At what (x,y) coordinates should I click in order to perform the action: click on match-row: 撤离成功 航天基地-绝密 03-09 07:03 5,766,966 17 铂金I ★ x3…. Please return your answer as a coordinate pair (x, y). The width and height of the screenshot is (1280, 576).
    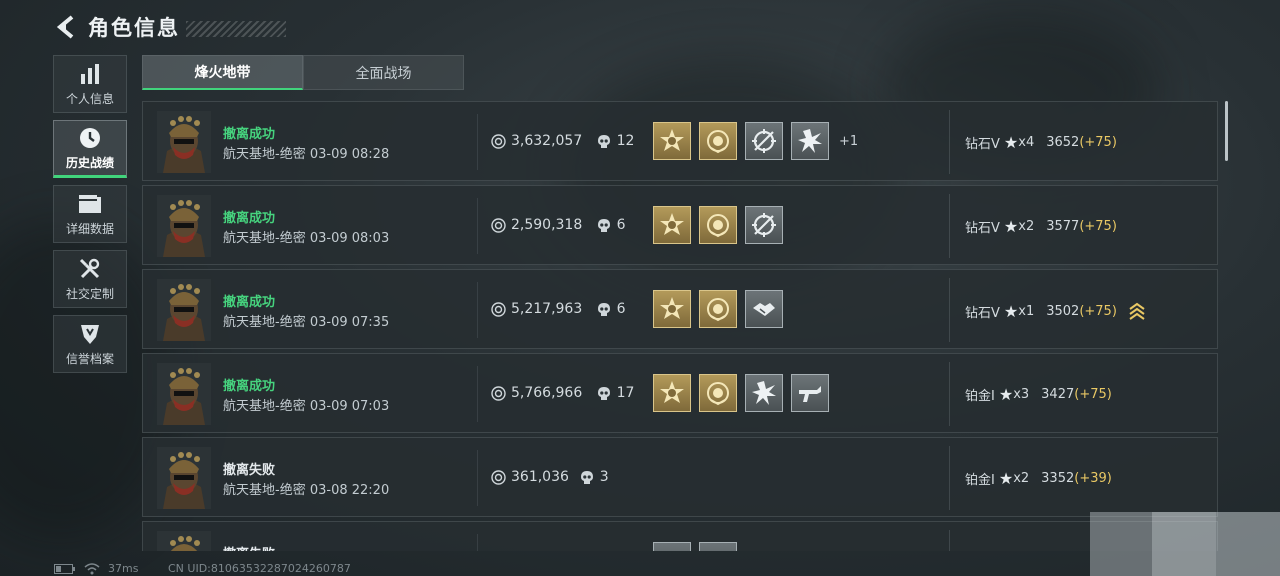
    Looking at the image, I should click on (680, 393).